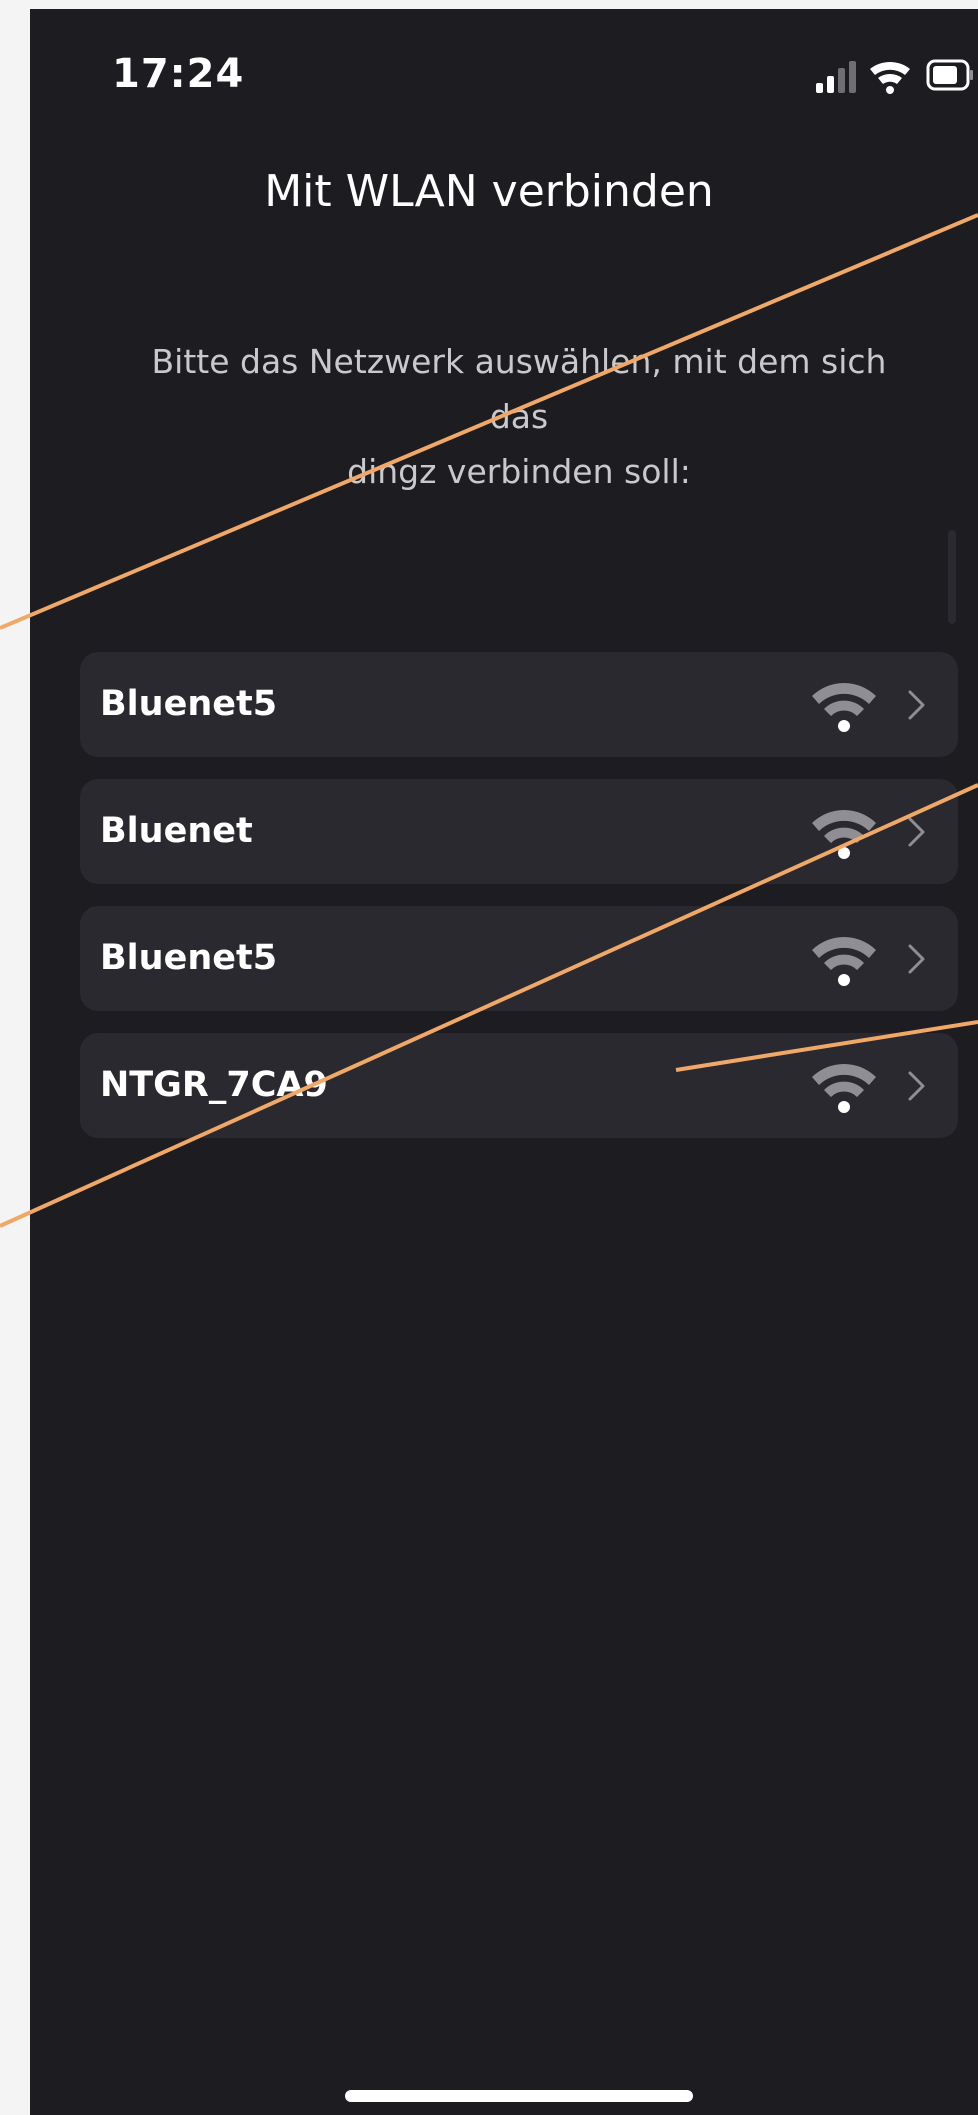 The image size is (978, 2115). I want to click on status-icons, so click(894, 76).